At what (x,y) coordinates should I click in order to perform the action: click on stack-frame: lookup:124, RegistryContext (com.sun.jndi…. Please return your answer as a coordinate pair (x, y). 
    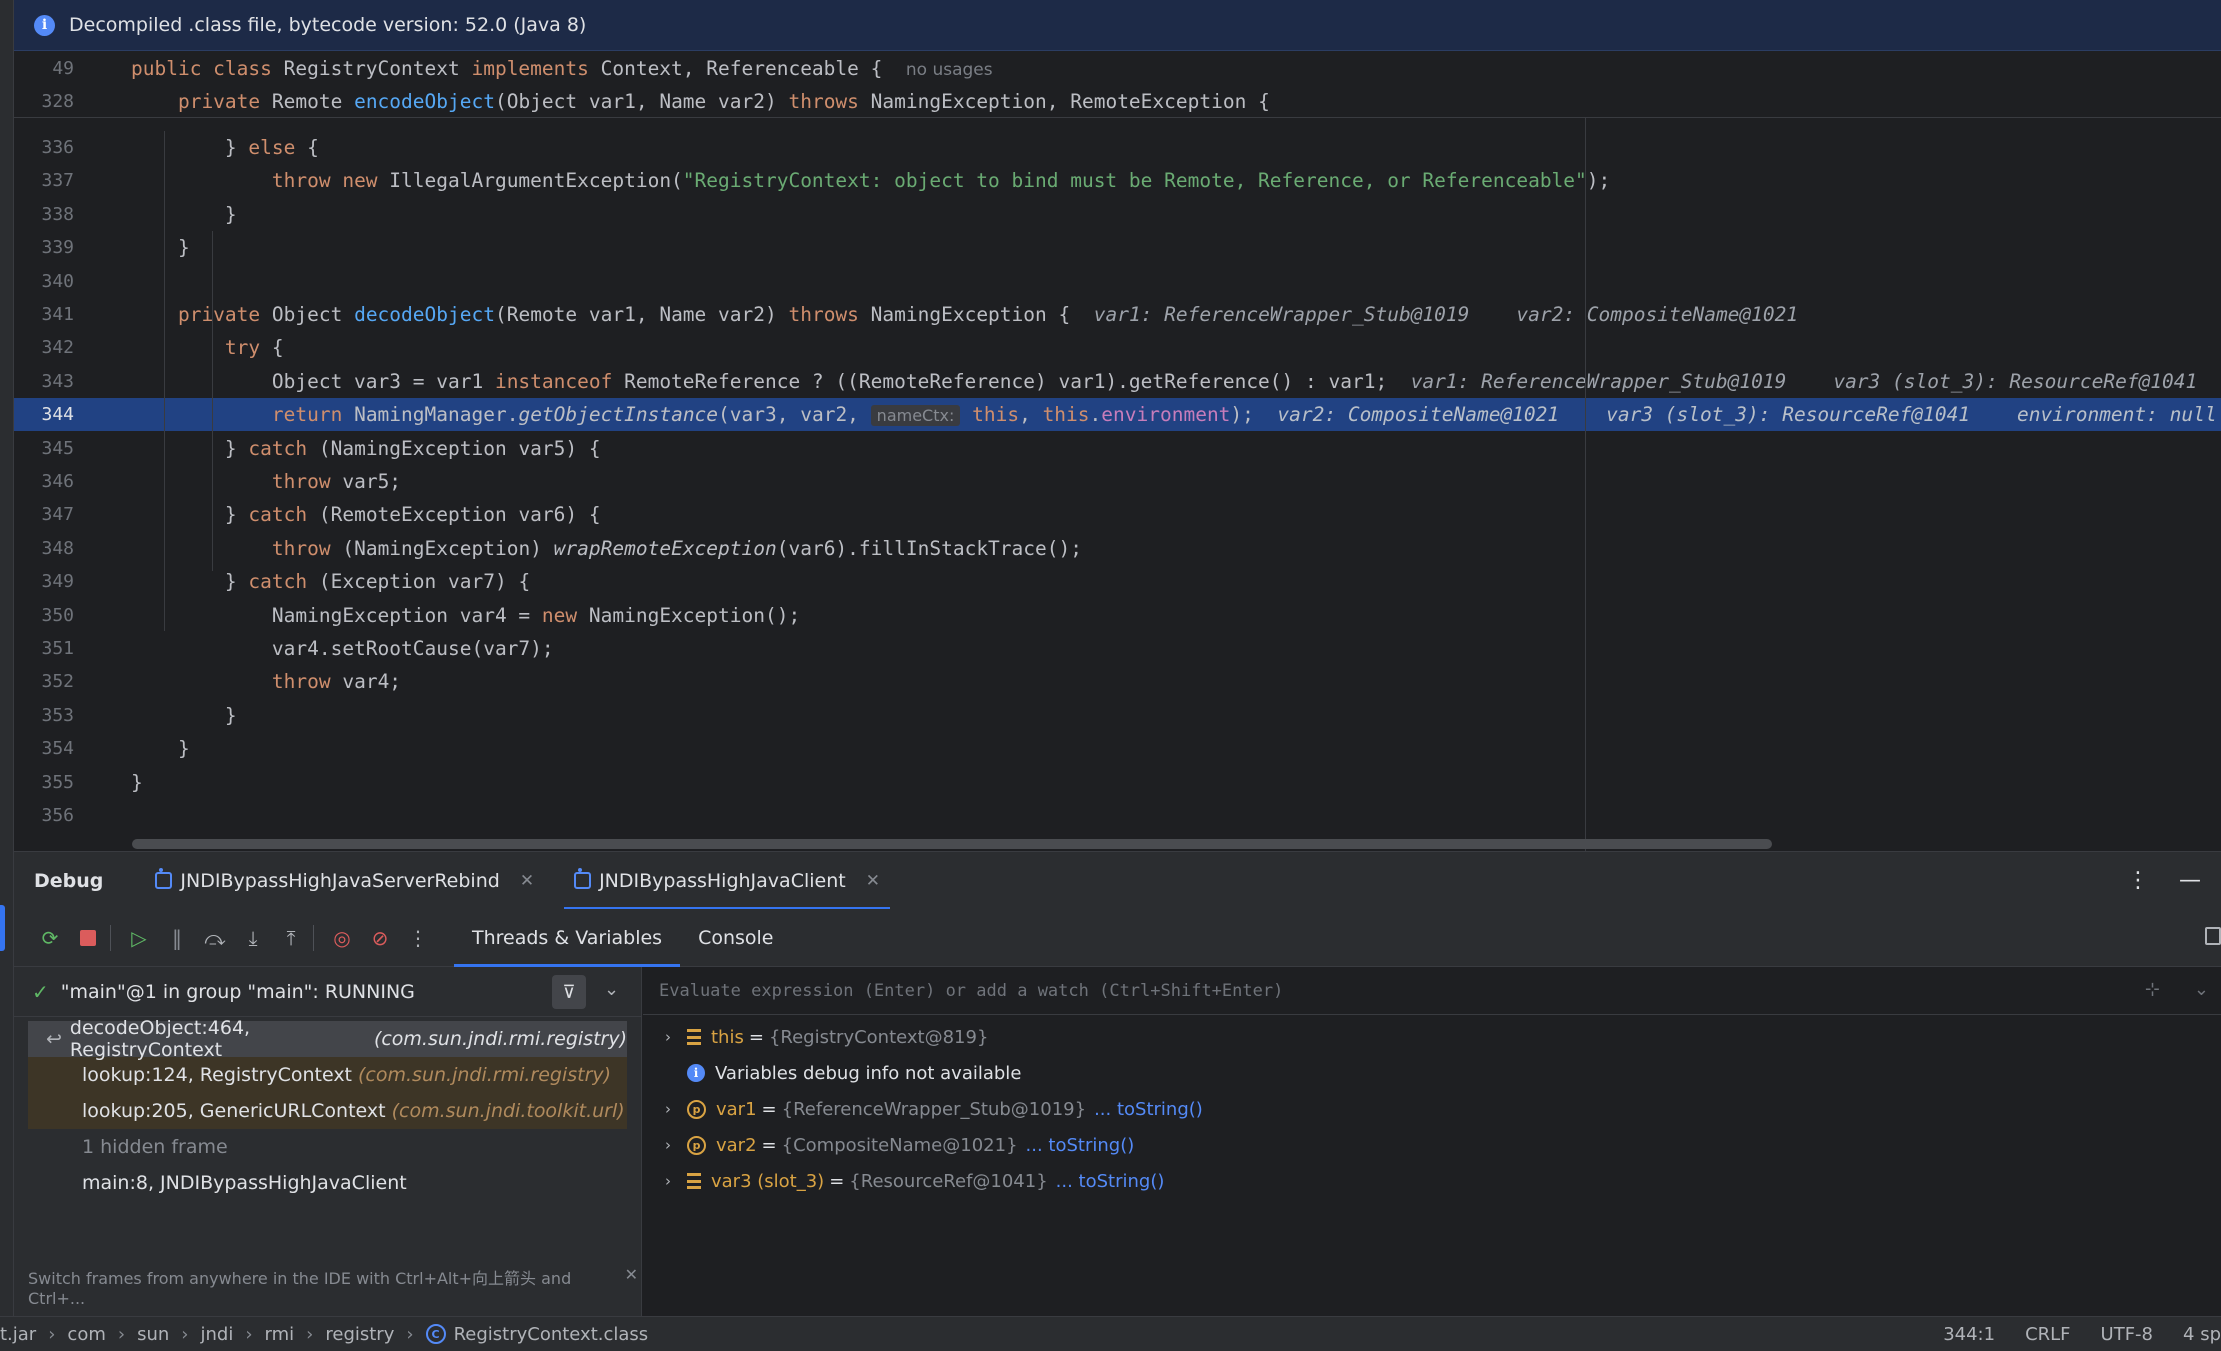
    Looking at the image, I should click on (327, 1075).